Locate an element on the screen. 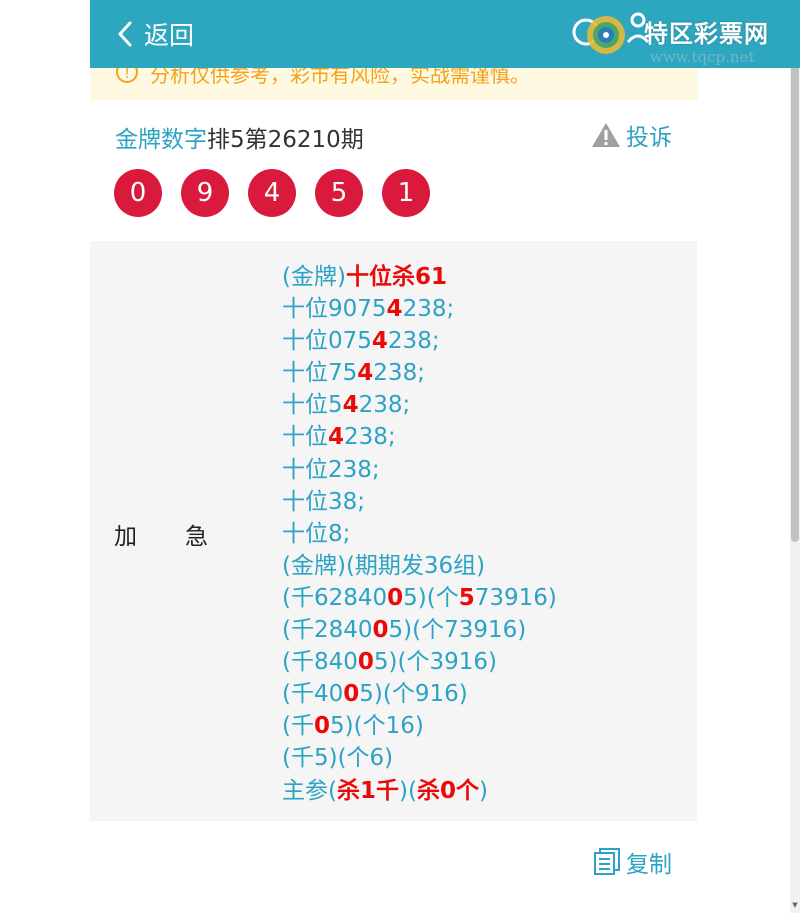 Image resolution: width=800 pixels, height=913 pixels. analysis-line: 主参(杀1千)(杀0个) is located at coordinates (419, 791).